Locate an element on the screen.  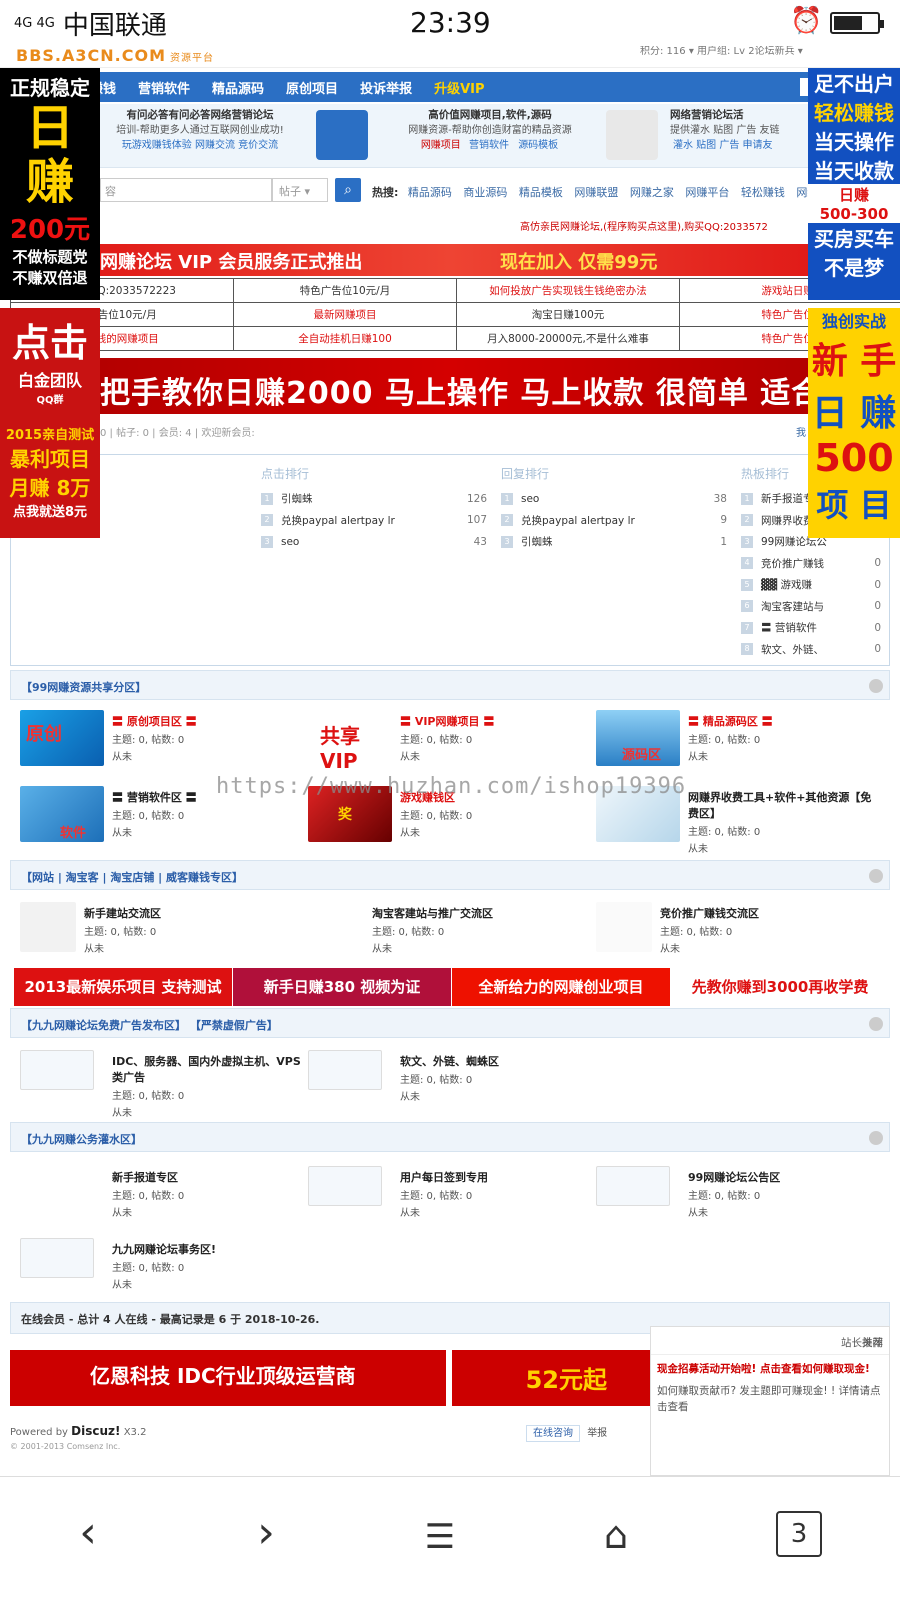
ad-cell: 如何投放广告实现钱生钱绝密办法 is located at coordinates (568, 290).